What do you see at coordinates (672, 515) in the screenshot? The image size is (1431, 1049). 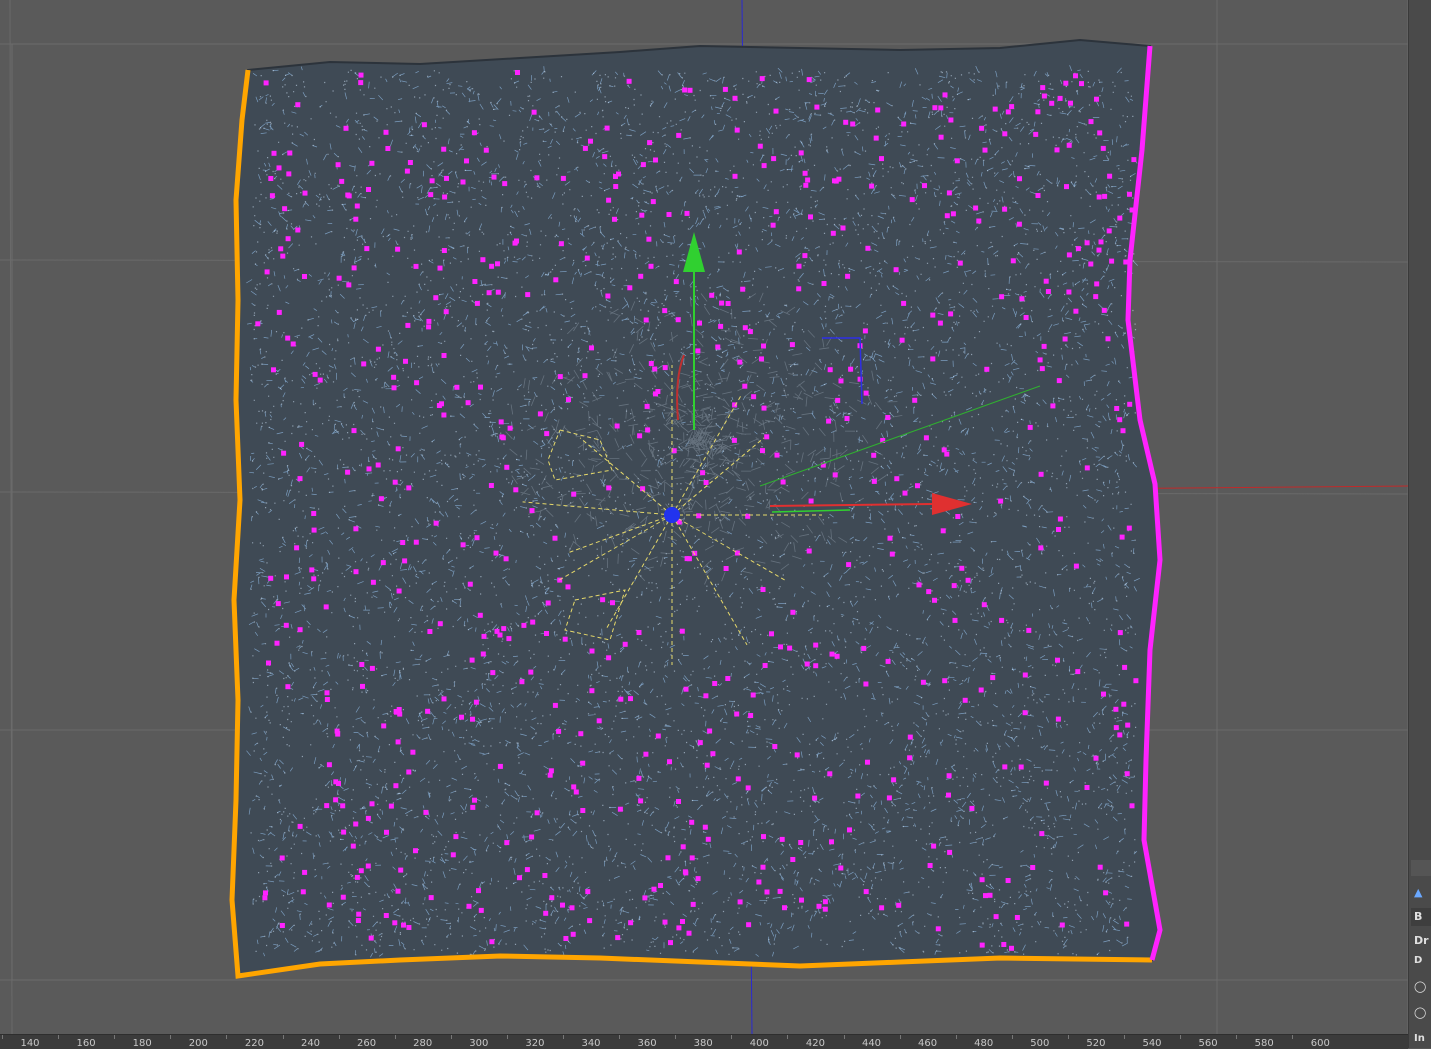 I see `gizmo-pivot-icon` at bounding box center [672, 515].